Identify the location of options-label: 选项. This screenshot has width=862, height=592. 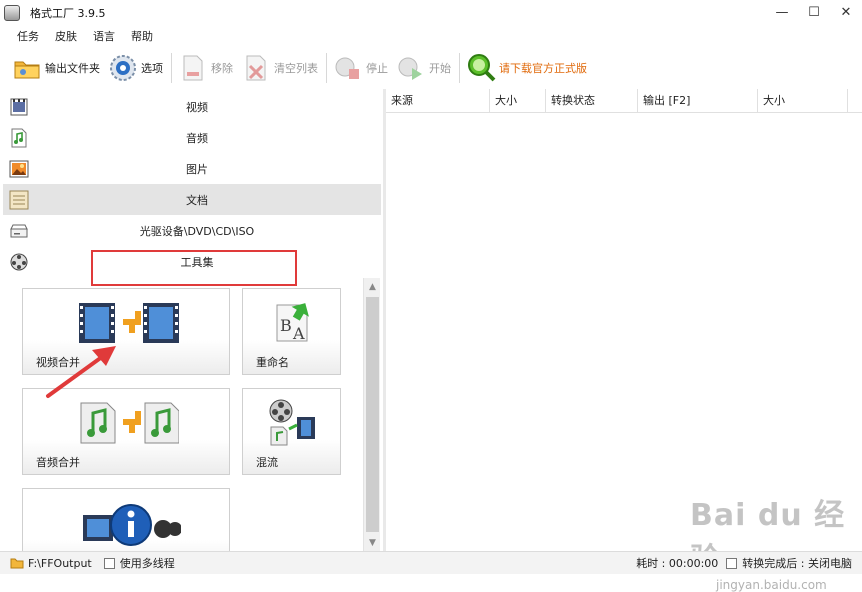
(152, 68).